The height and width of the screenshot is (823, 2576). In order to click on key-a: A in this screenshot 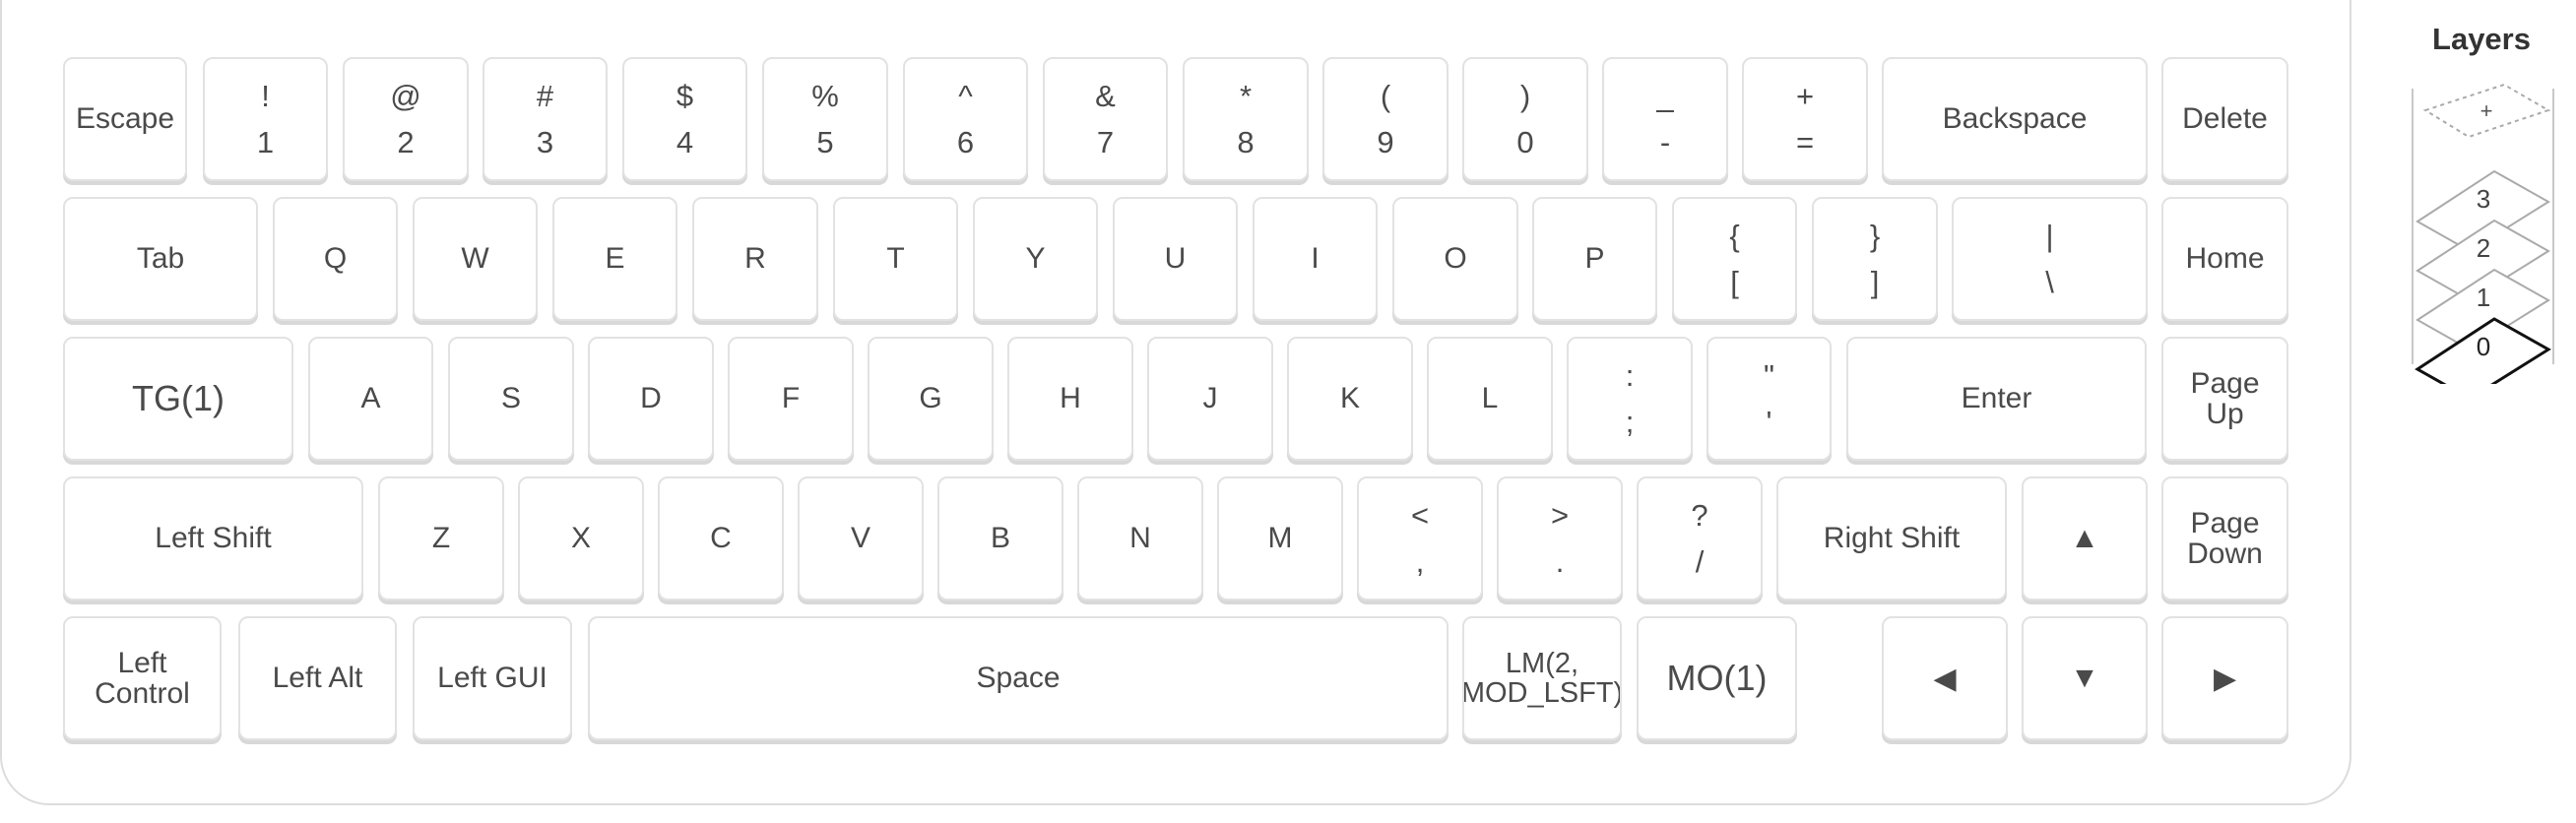, I will do `click(370, 399)`.